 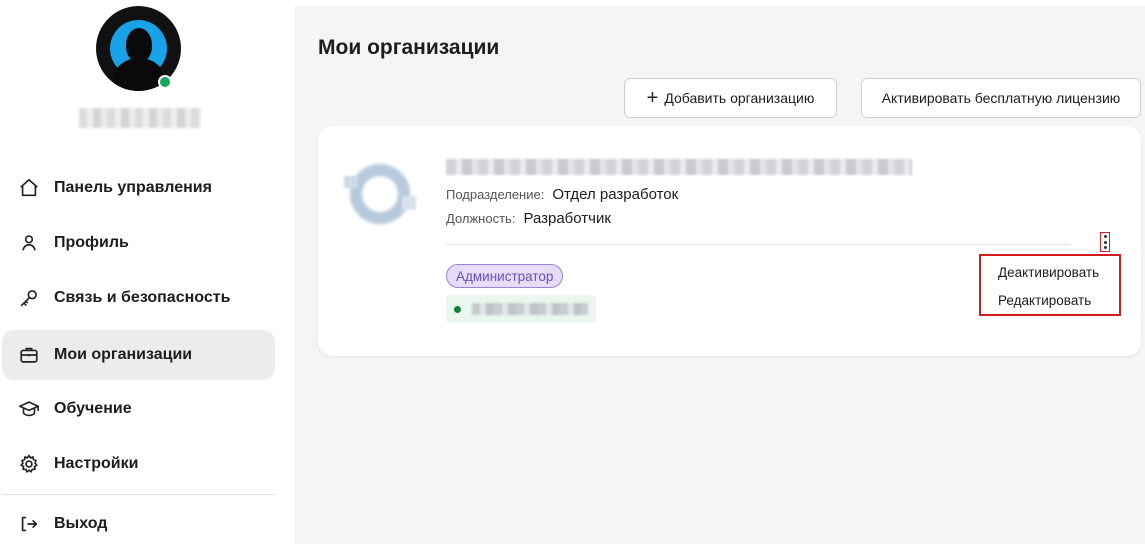 I want to click on status-text-redacted, so click(x=530, y=309).